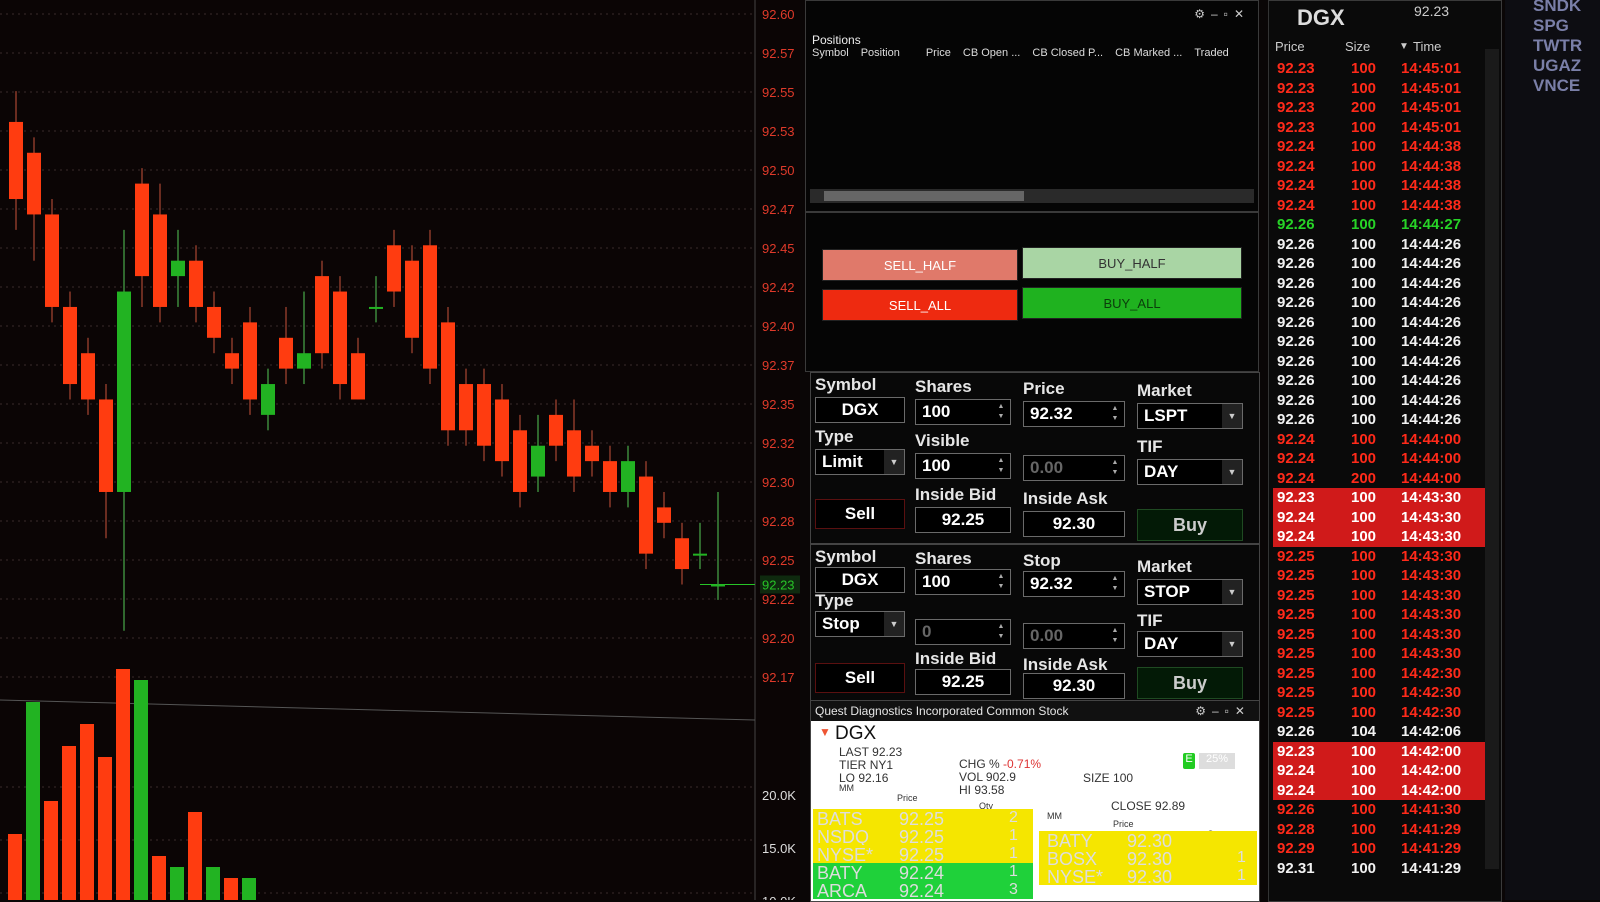  Describe the element at coordinates (923, 873) in the screenshot. I see `bid-row: BATY 92.24 1` at that location.